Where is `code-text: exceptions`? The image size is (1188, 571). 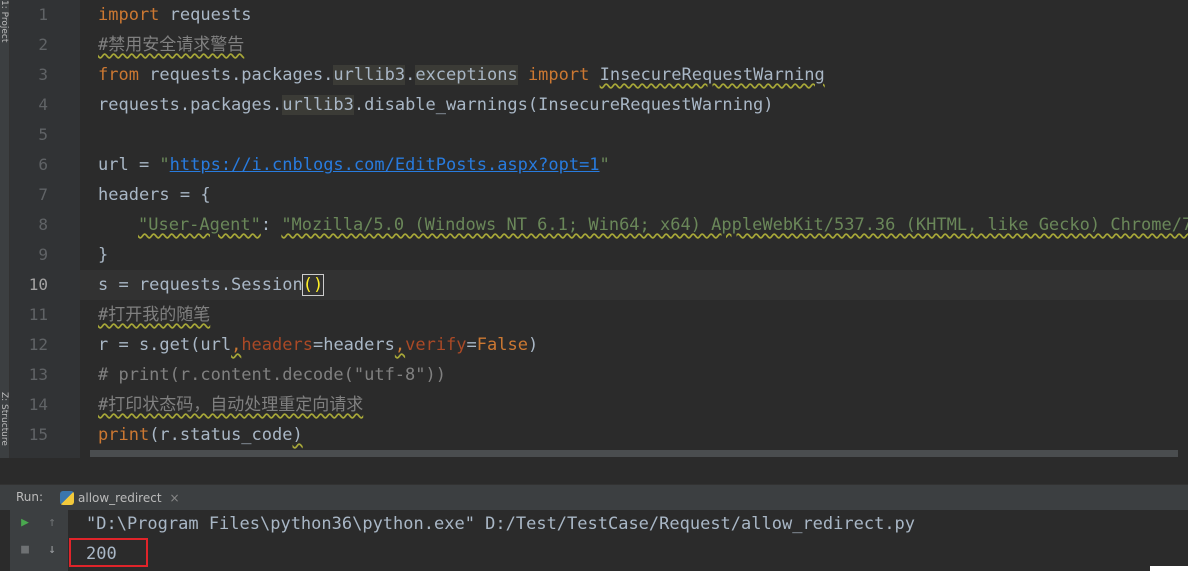 code-text: exceptions is located at coordinates (466, 75).